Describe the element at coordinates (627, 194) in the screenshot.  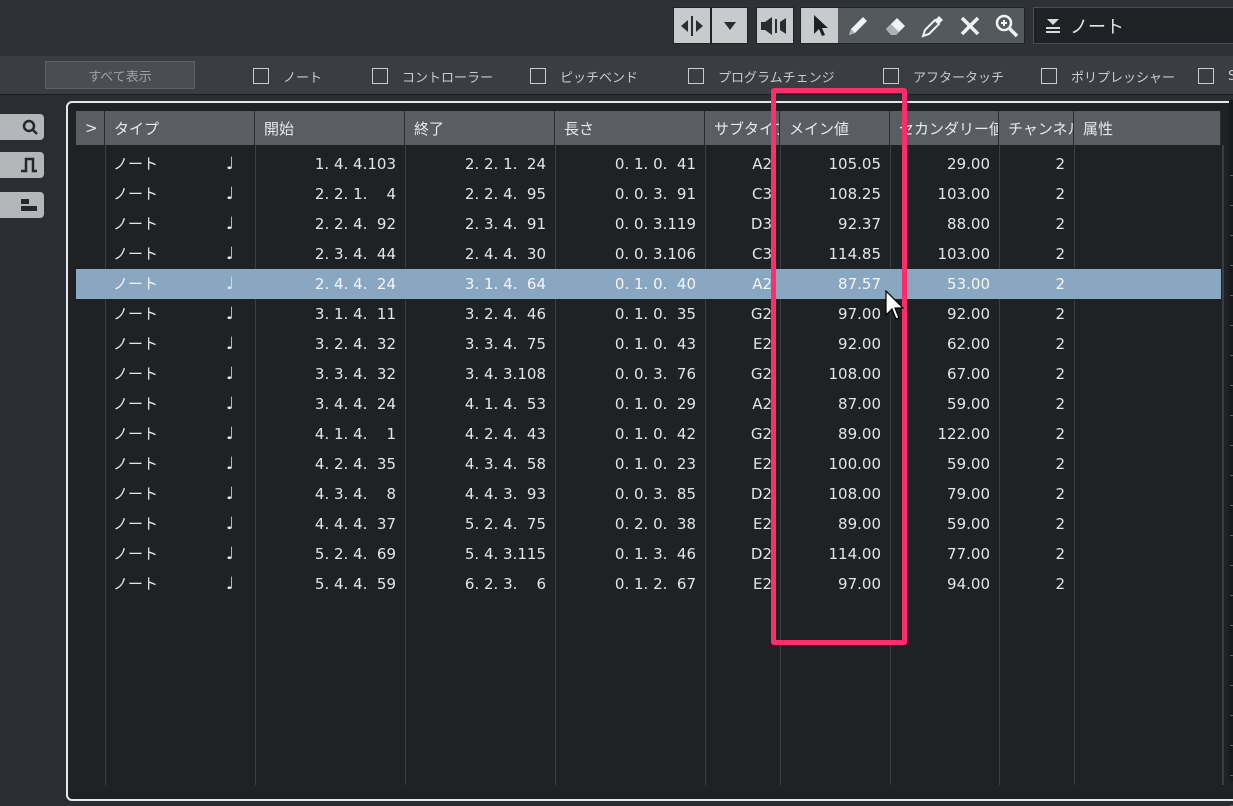
I see `cell-length: 0. 0. 3. 91` at that location.